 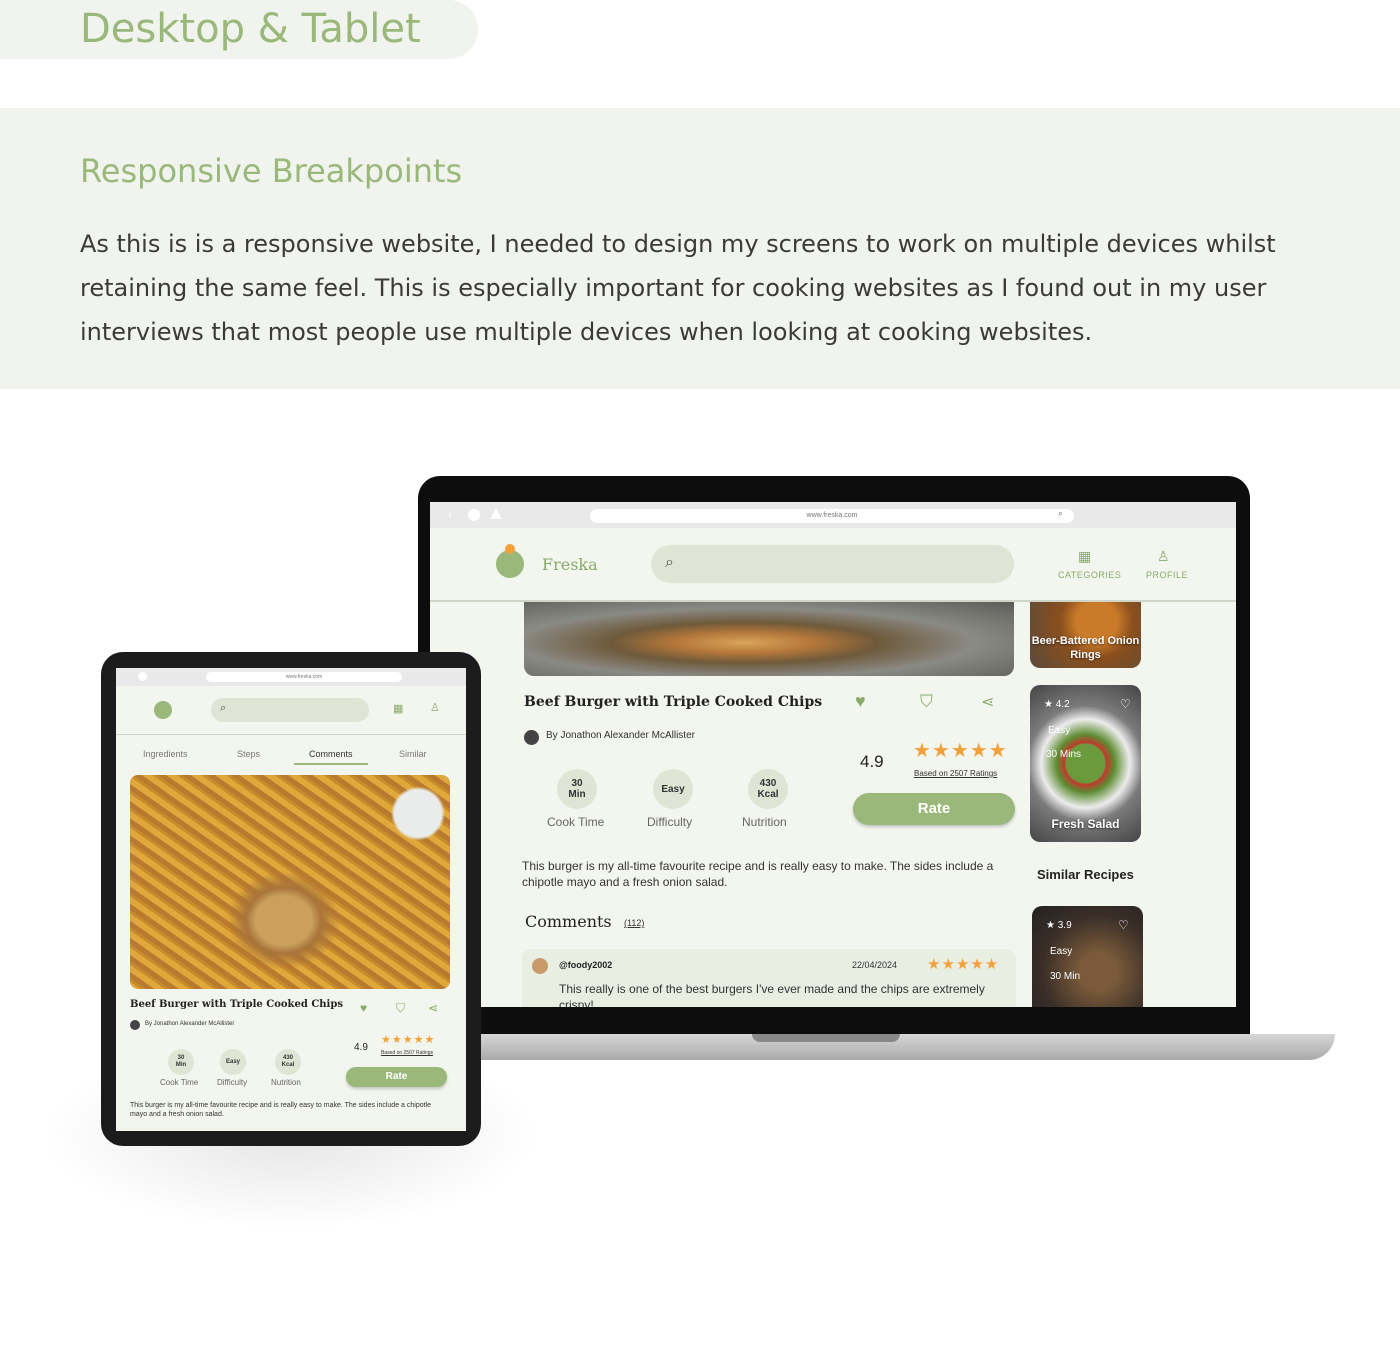 I want to click on similar-card-rating: ★ 4.2, so click(x=1057, y=704).